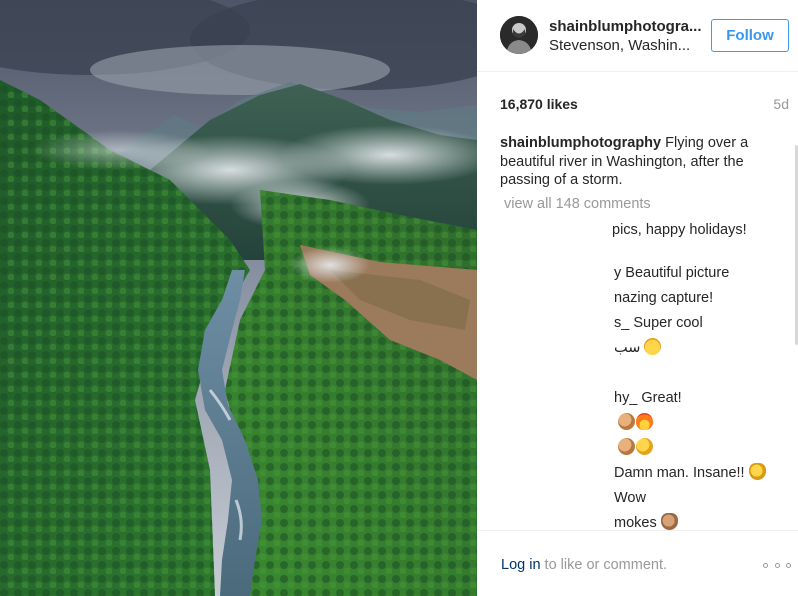  Describe the element at coordinates (679, 230) in the screenshot. I see `comment-text: pics, happy holidays!` at that location.